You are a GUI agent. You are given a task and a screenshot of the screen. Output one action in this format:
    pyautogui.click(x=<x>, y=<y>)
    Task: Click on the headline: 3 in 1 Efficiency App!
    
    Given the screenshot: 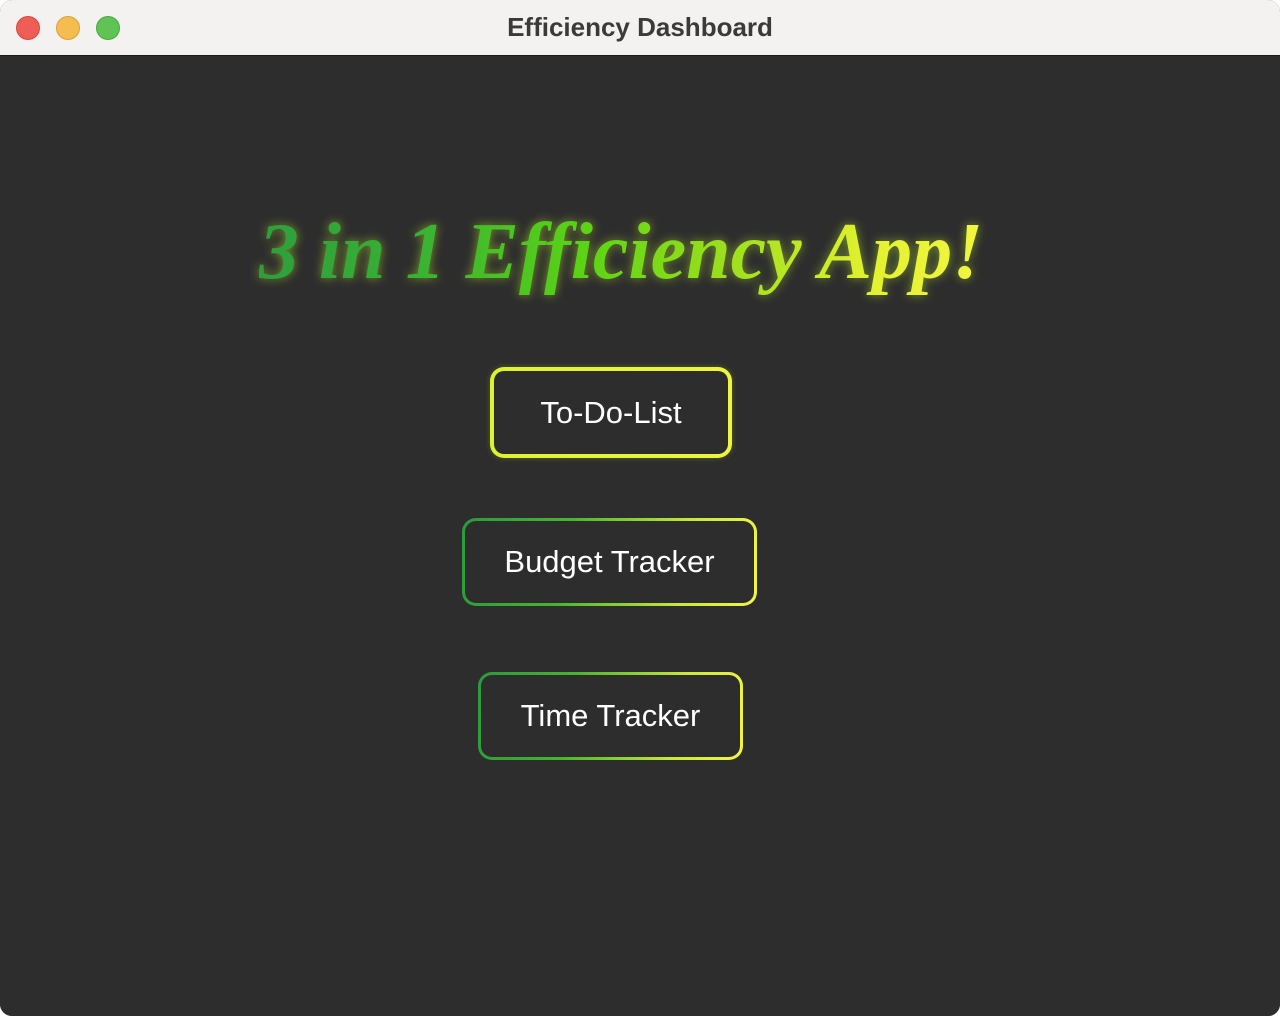 What is the action you would take?
    pyautogui.click(x=640, y=252)
    